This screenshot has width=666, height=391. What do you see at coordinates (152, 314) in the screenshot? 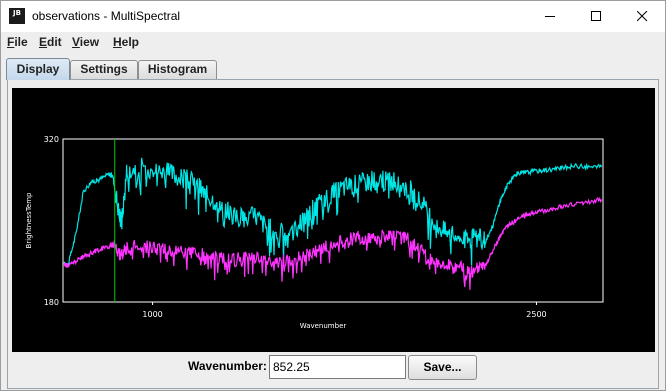
I see `x-tick-label: 1000` at bounding box center [152, 314].